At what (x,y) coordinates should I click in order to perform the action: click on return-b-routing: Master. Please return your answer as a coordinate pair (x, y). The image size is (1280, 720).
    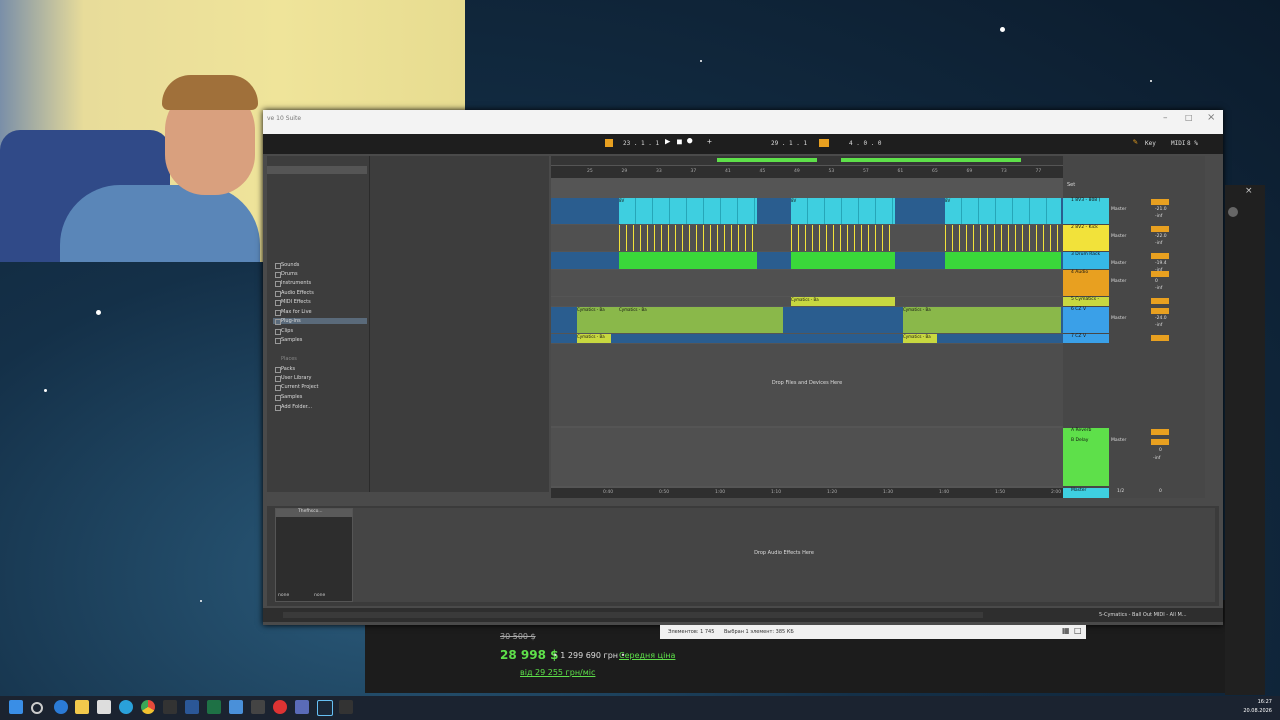
    Looking at the image, I should click on (1118, 440).